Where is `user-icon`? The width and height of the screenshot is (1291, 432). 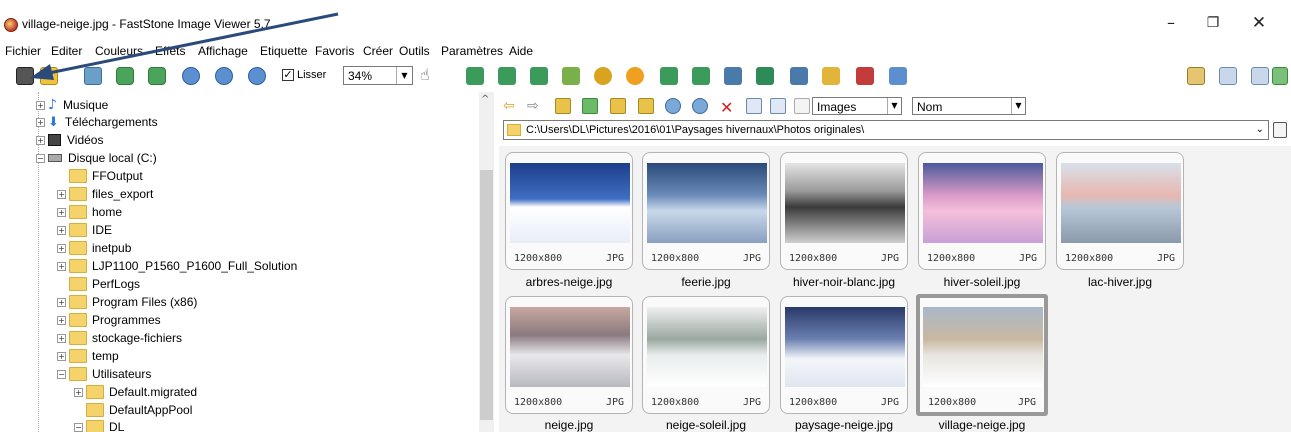
user-icon is located at coordinates (603, 76).